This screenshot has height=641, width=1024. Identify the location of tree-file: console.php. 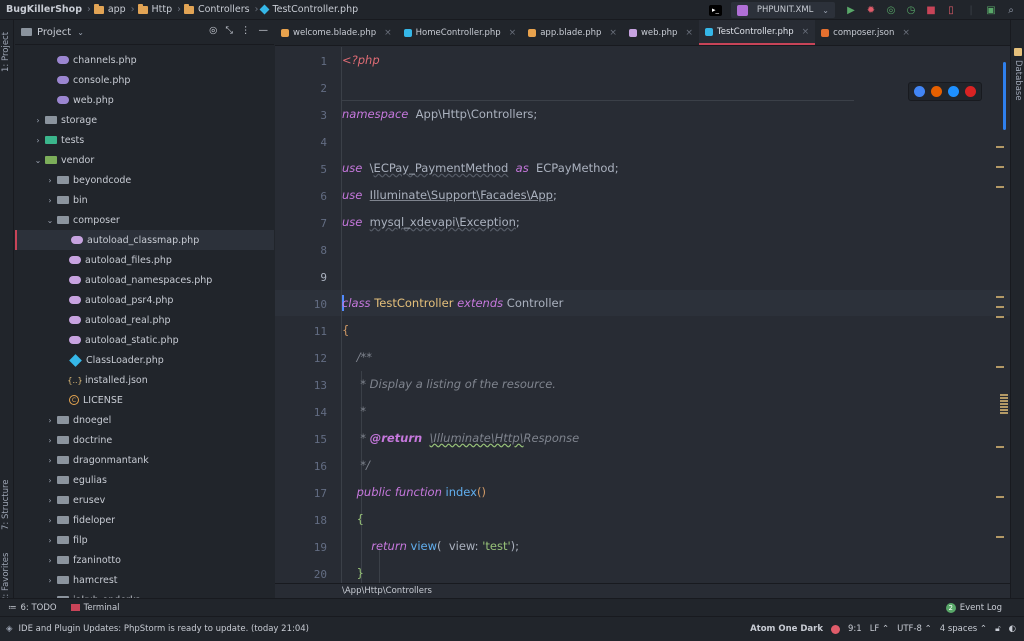
(144, 80).